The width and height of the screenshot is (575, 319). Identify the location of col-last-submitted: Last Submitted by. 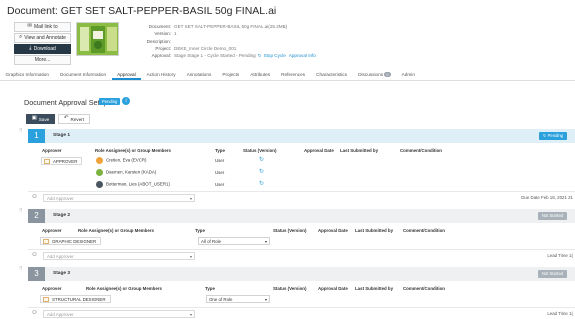
(359, 150).